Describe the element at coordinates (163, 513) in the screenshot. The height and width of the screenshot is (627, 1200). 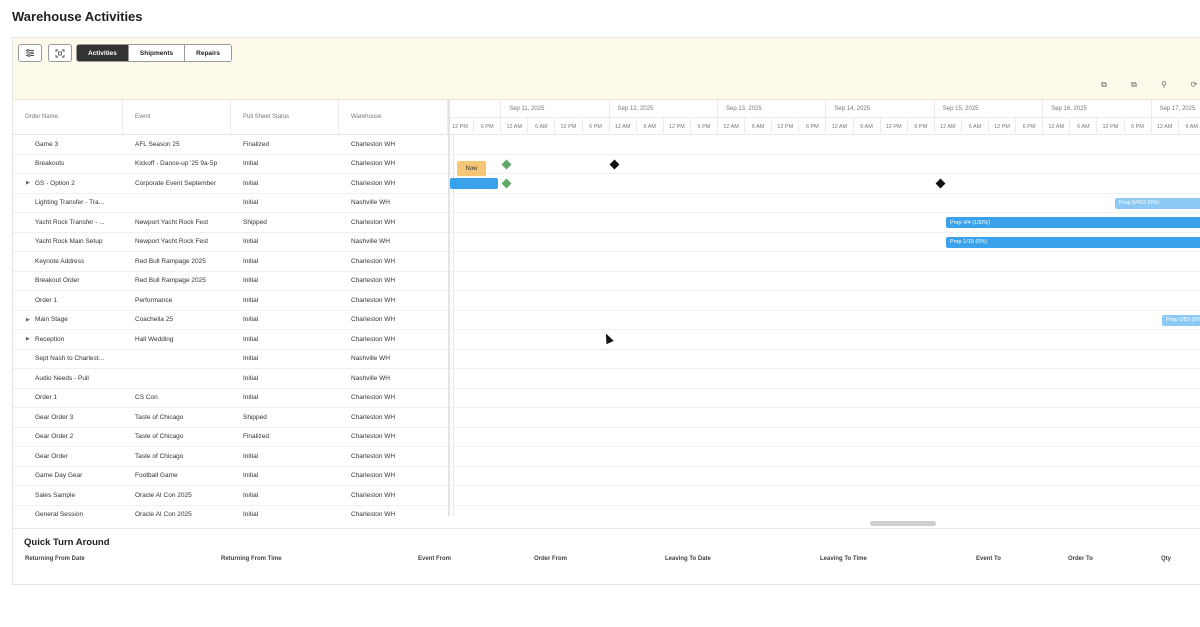
I see `event-cell-text: Oracle AI Con 2025` at that location.